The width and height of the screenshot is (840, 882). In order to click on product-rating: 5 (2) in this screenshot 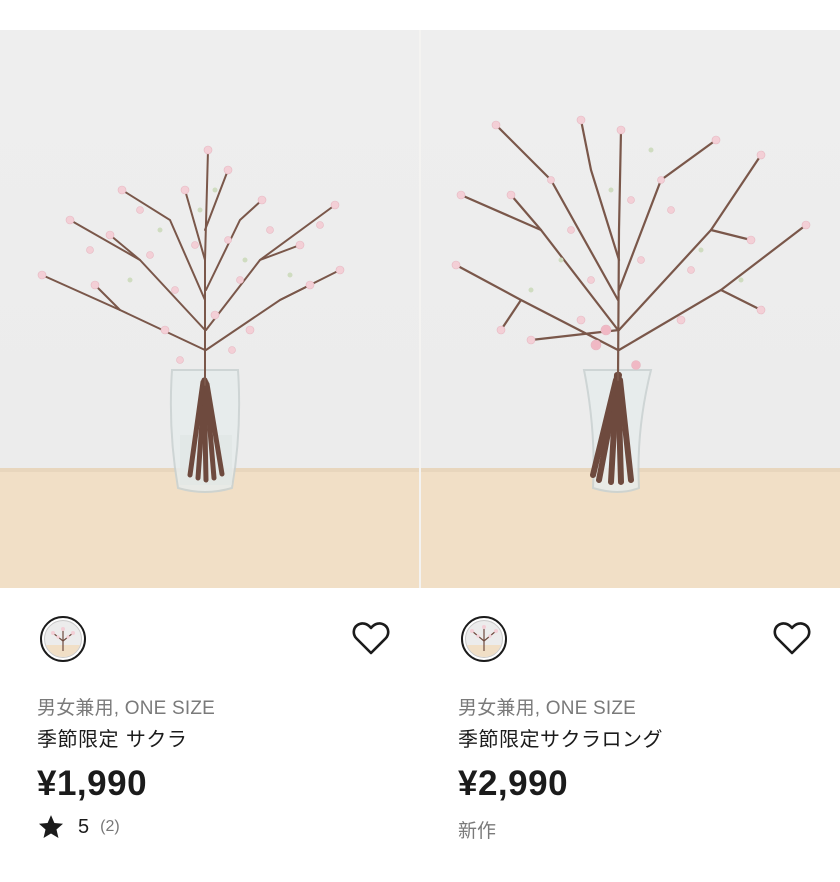, I will do `click(78, 827)`.